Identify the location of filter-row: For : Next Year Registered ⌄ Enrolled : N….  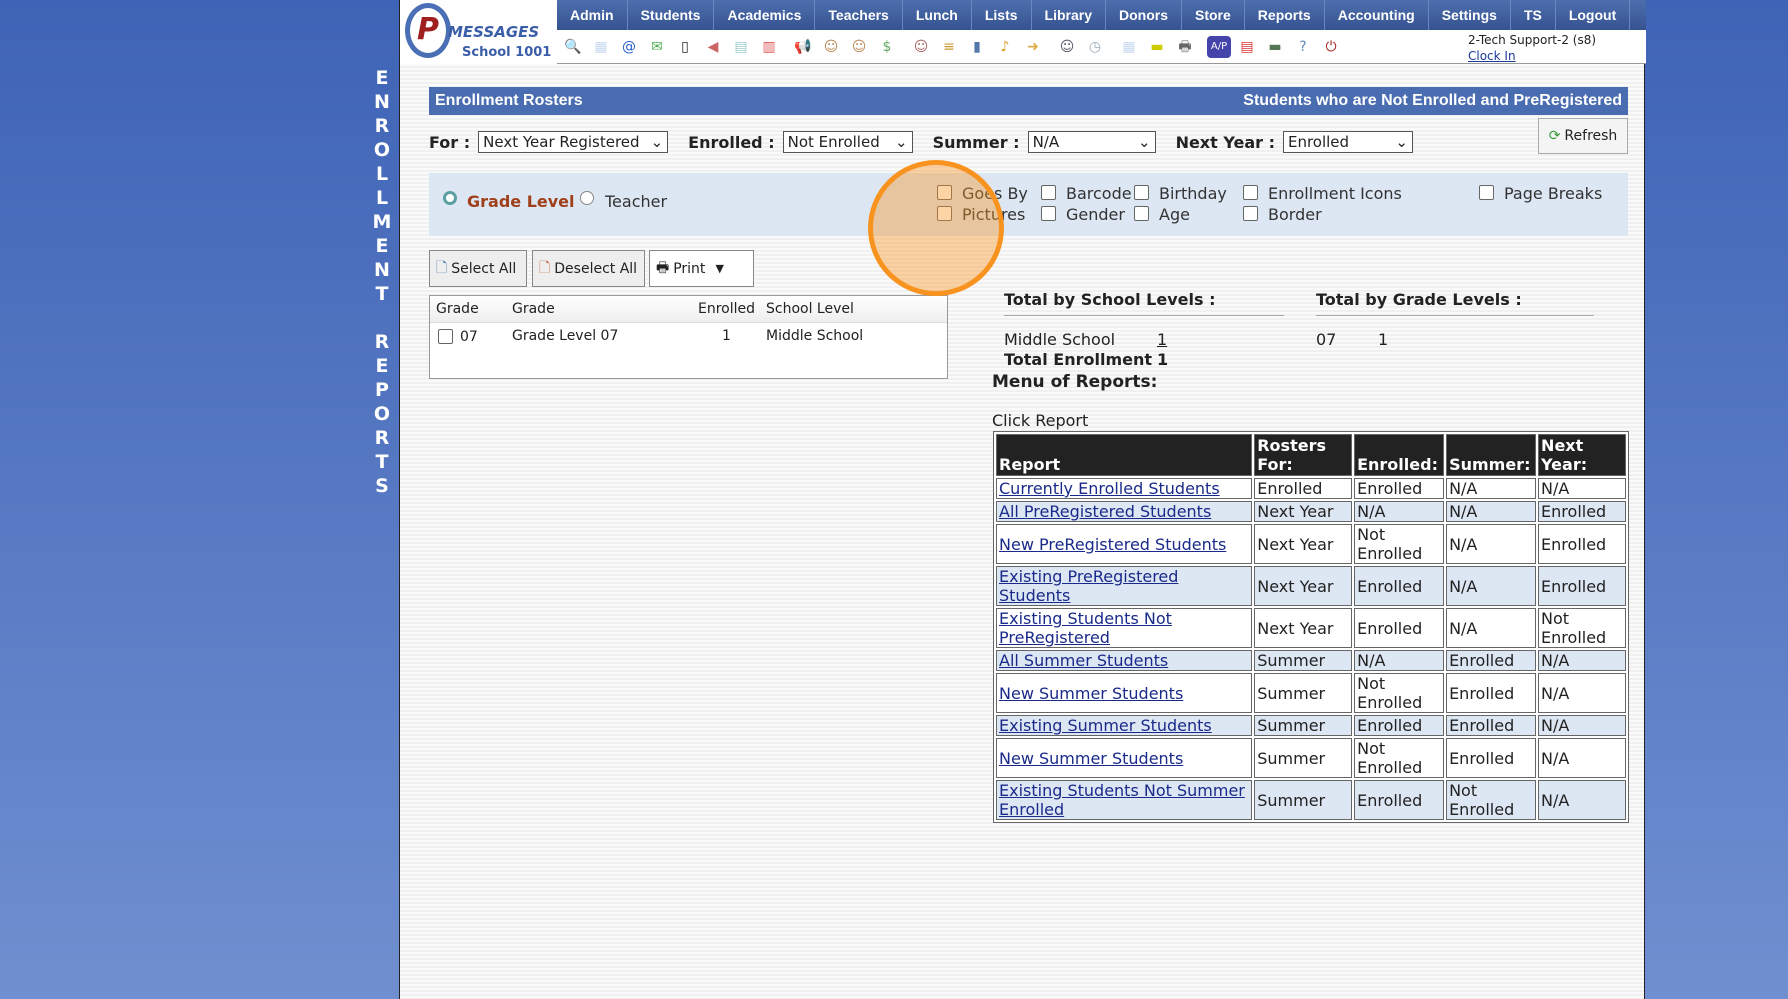
(921, 142).